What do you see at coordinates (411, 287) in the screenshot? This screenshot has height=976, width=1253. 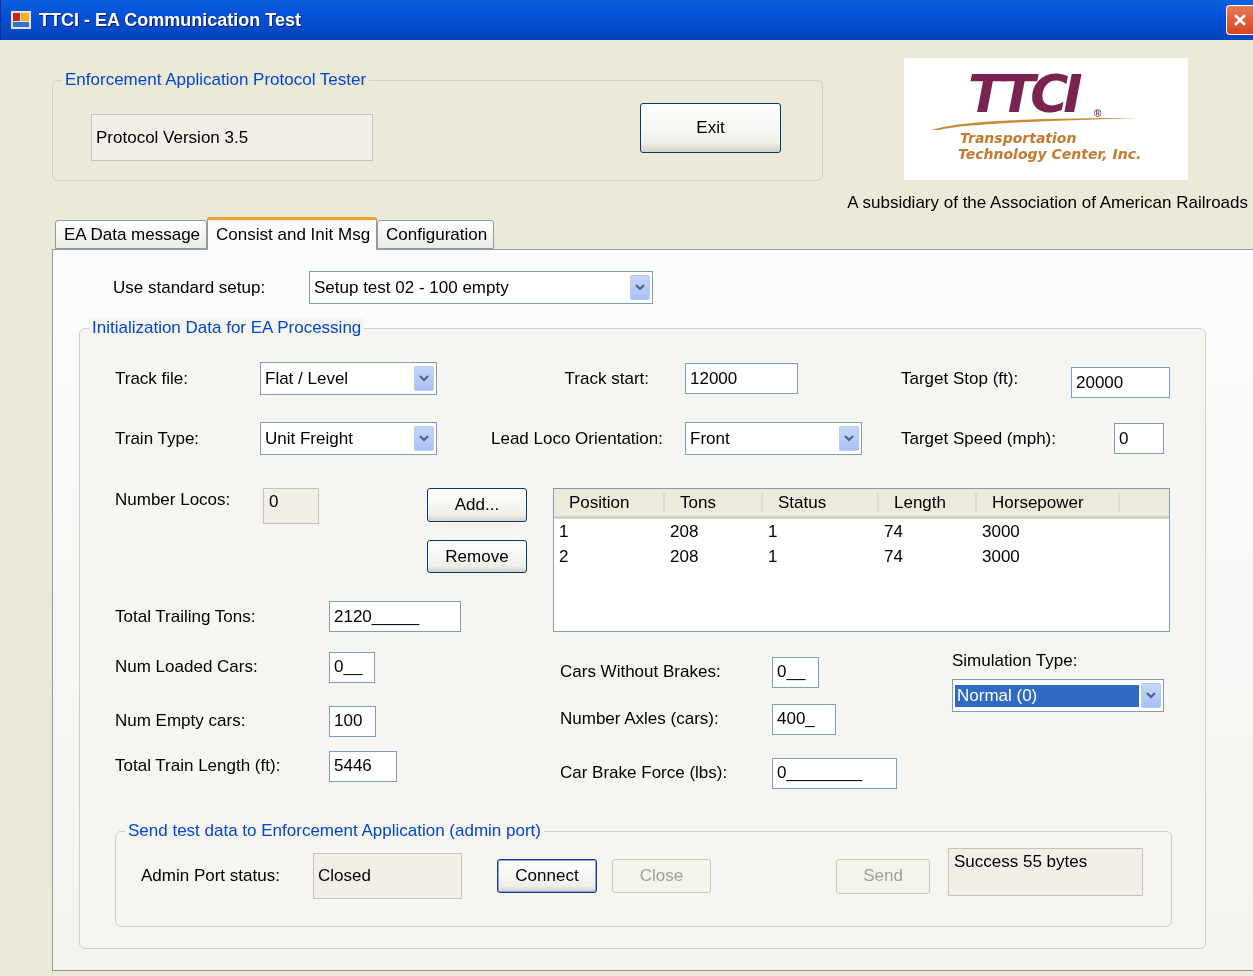 I see `dropdown-value: Setup test 02 - 100 empty` at bounding box center [411, 287].